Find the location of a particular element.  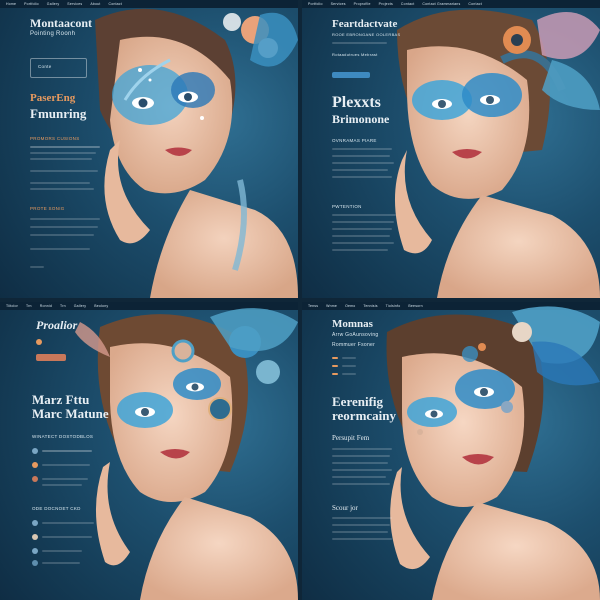

section-heading: Scour jor is located at coordinates (345, 508).